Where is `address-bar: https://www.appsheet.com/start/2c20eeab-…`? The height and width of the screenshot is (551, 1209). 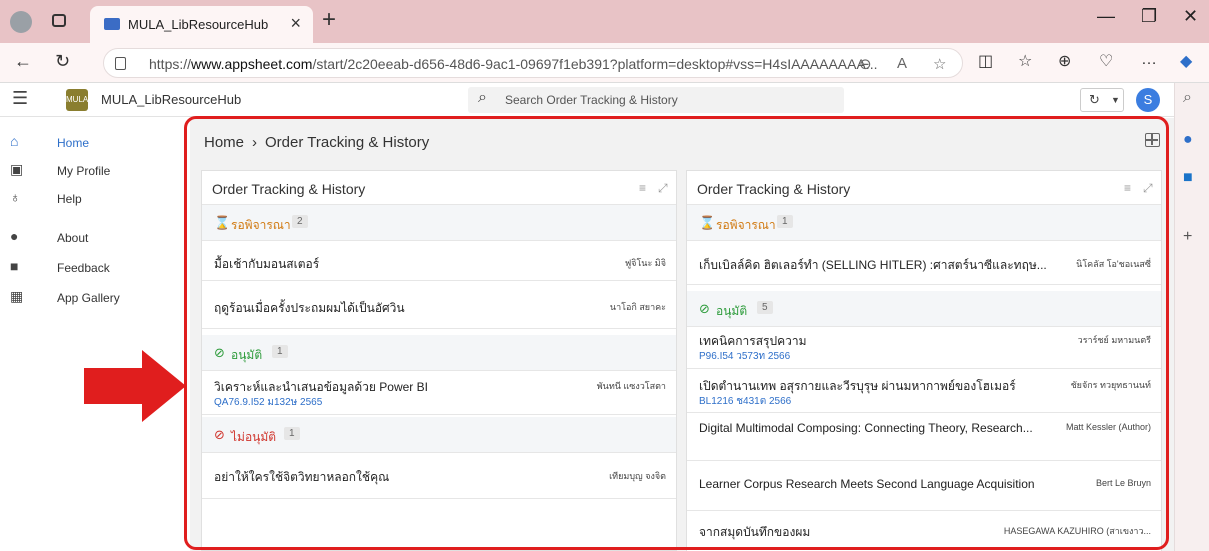 address-bar: https://www.appsheet.com/start/2c20eeab-… is located at coordinates (533, 63).